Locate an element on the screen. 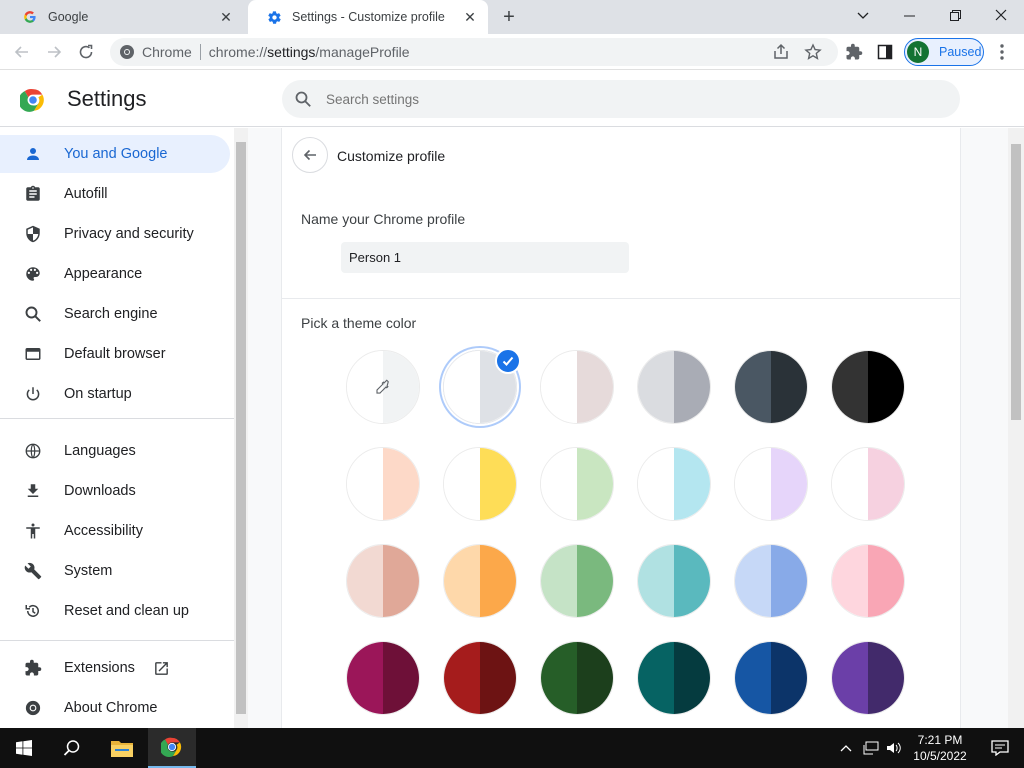 This screenshot has height=768, width=1024. tab-title: Settings - Customize profile is located at coordinates (368, 17).